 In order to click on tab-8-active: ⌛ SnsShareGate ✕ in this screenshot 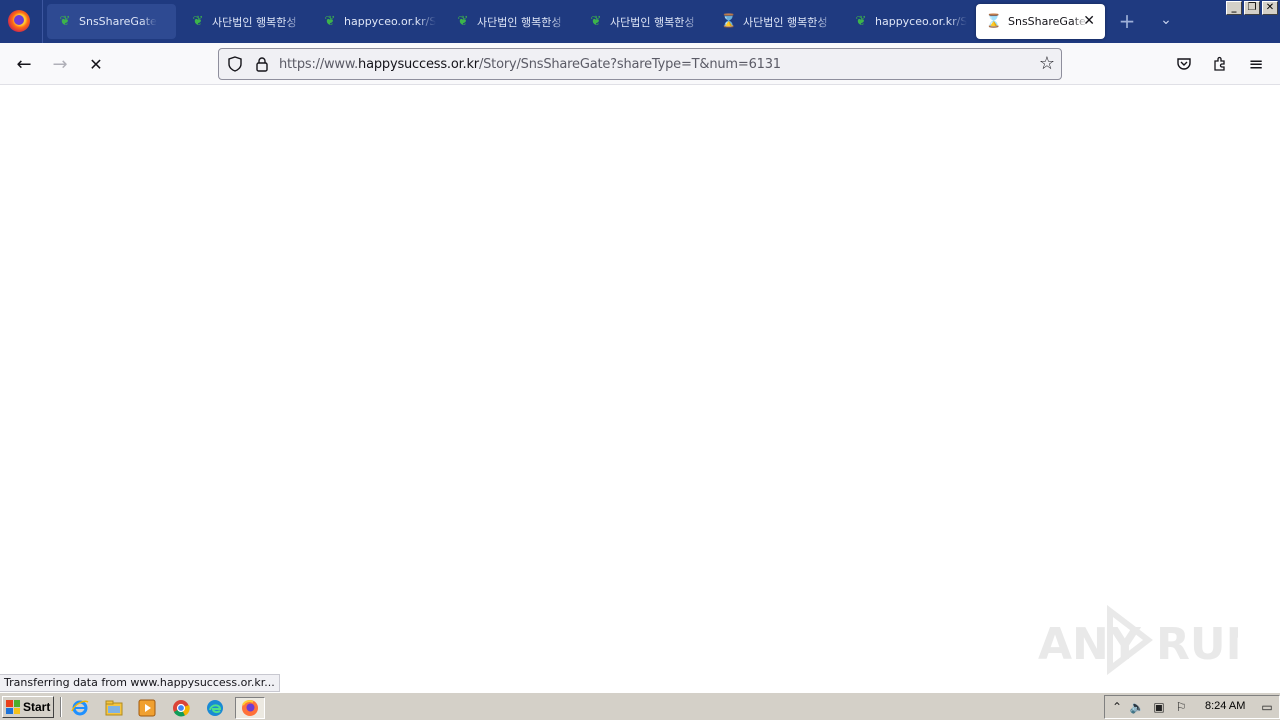, I will do `click(1040, 21)`.